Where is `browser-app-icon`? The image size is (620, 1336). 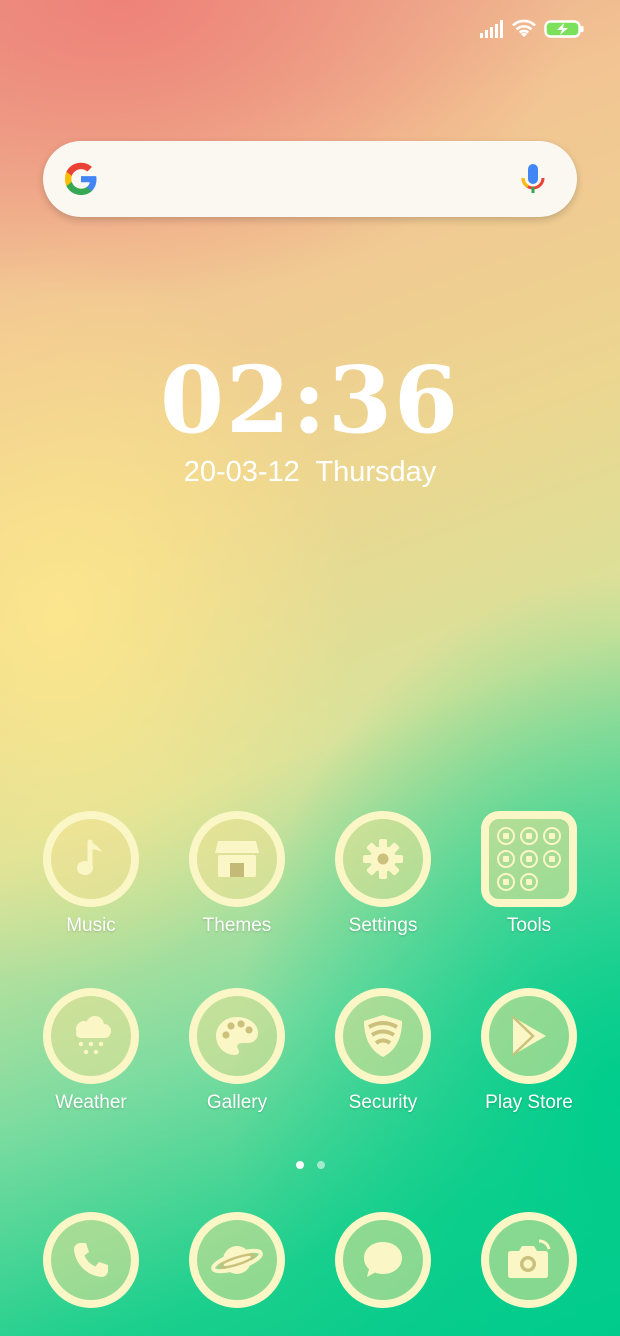
browser-app-icon is located at coordinates (237, 1260).